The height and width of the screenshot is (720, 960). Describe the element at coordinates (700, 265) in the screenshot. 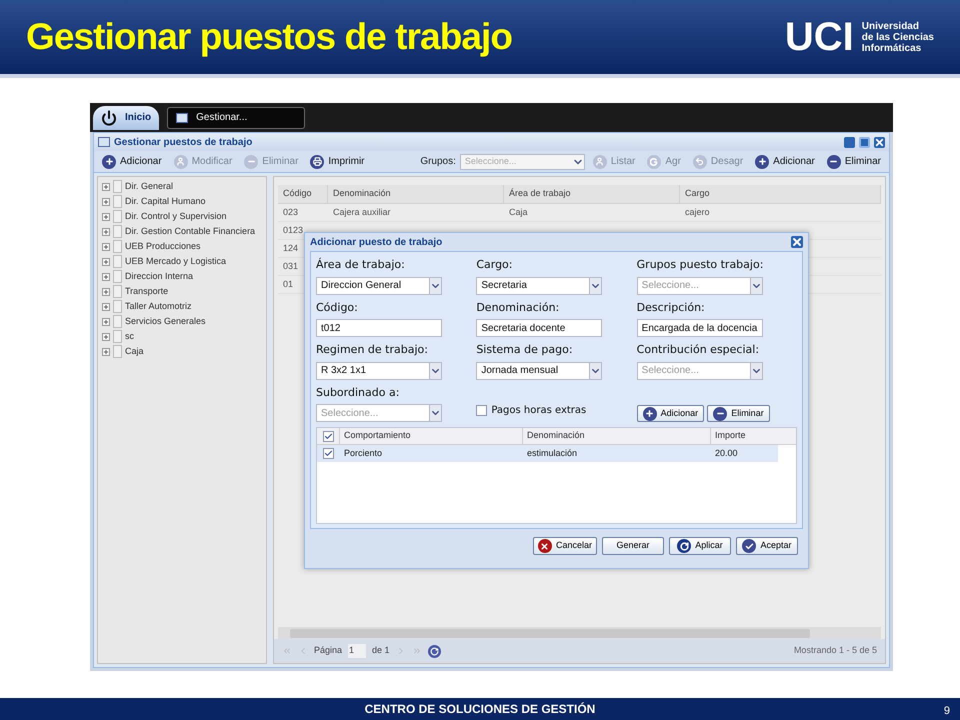

I see `field-label: Grupos puesto trabajo:` at that location.